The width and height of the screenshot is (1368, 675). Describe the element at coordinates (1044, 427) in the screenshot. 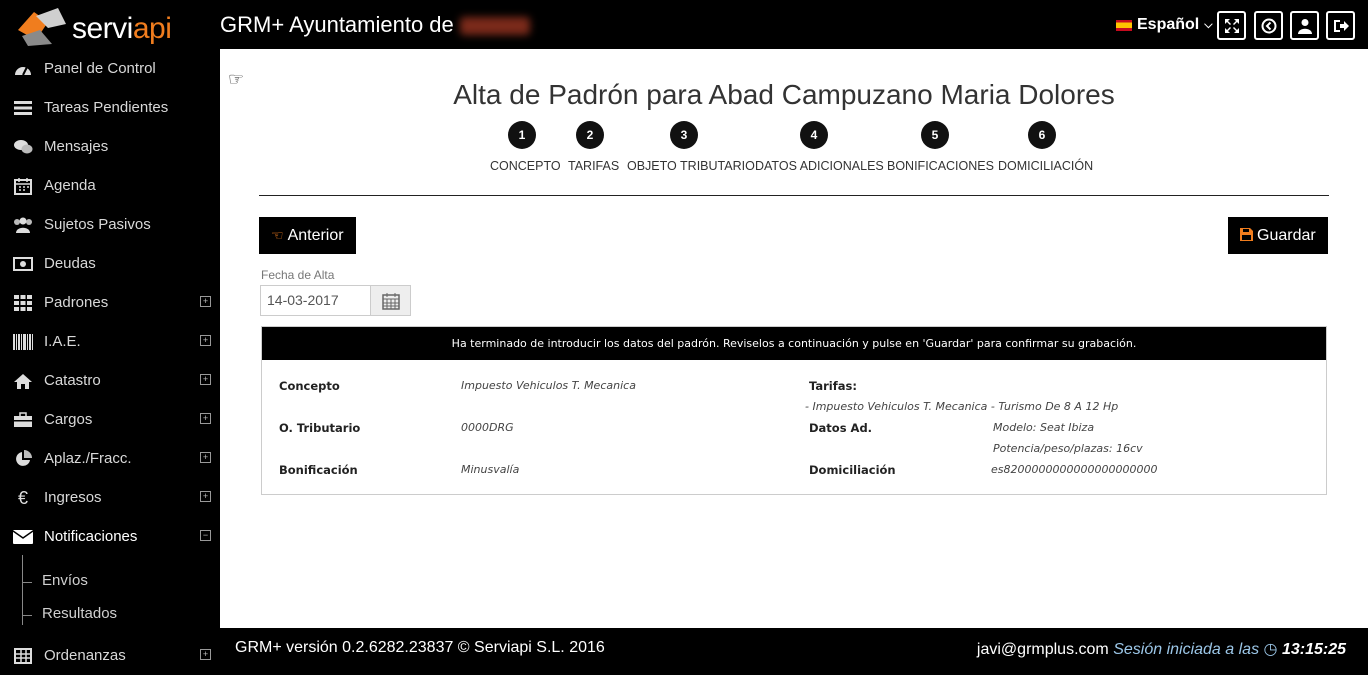

I see `datos-ad-value-1: Modelo: Seat Ibiza` at that location.